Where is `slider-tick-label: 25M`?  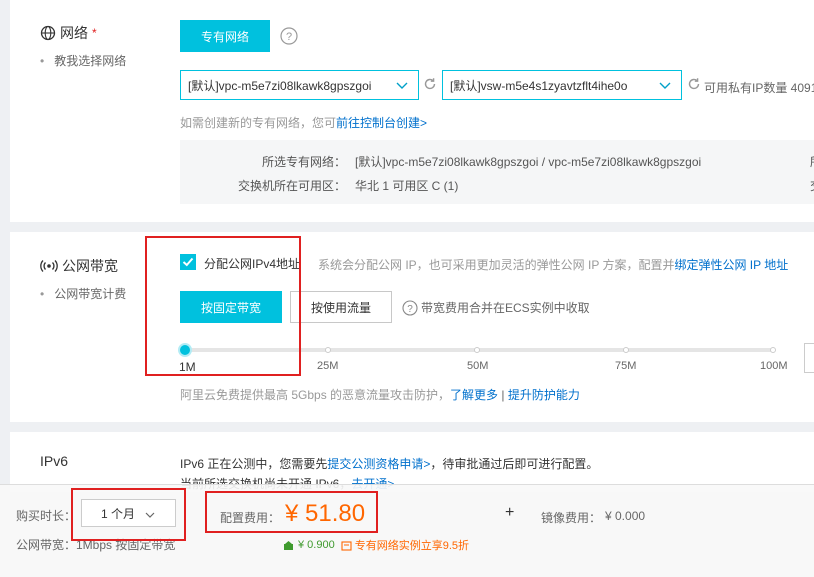
slider-tick-label: 25M is located at coordinates (328, 366).